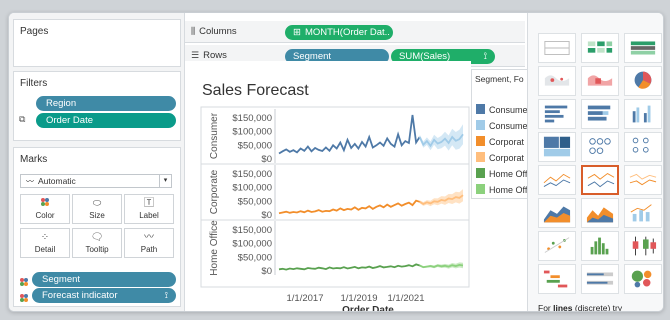 The image size is (670, 320). I want to click on showme-packed-bubbles, so click(643, 279).